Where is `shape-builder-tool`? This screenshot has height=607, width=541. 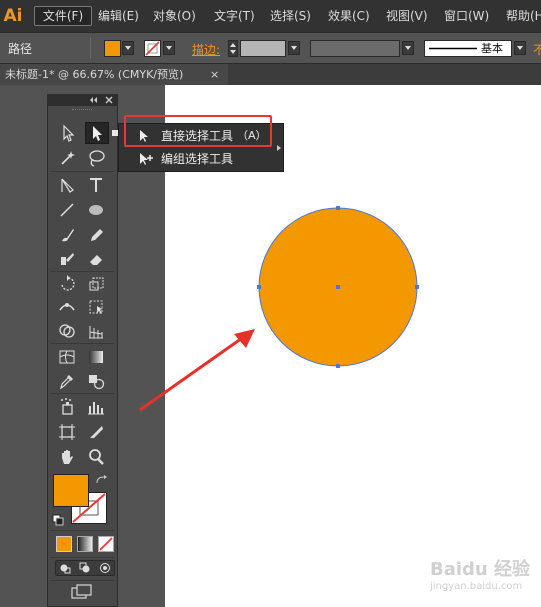
shape-builder-tool is located at coordinates (68, 331).